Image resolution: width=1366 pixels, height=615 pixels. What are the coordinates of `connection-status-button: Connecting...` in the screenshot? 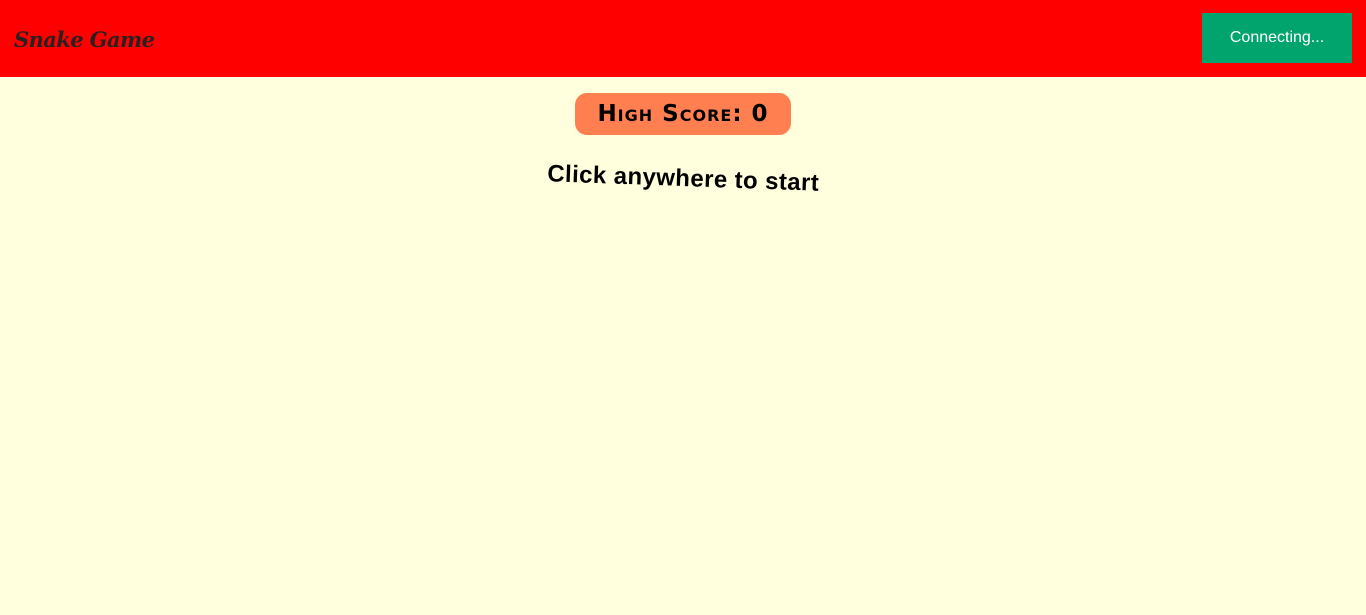 It's located at (1277, 38).